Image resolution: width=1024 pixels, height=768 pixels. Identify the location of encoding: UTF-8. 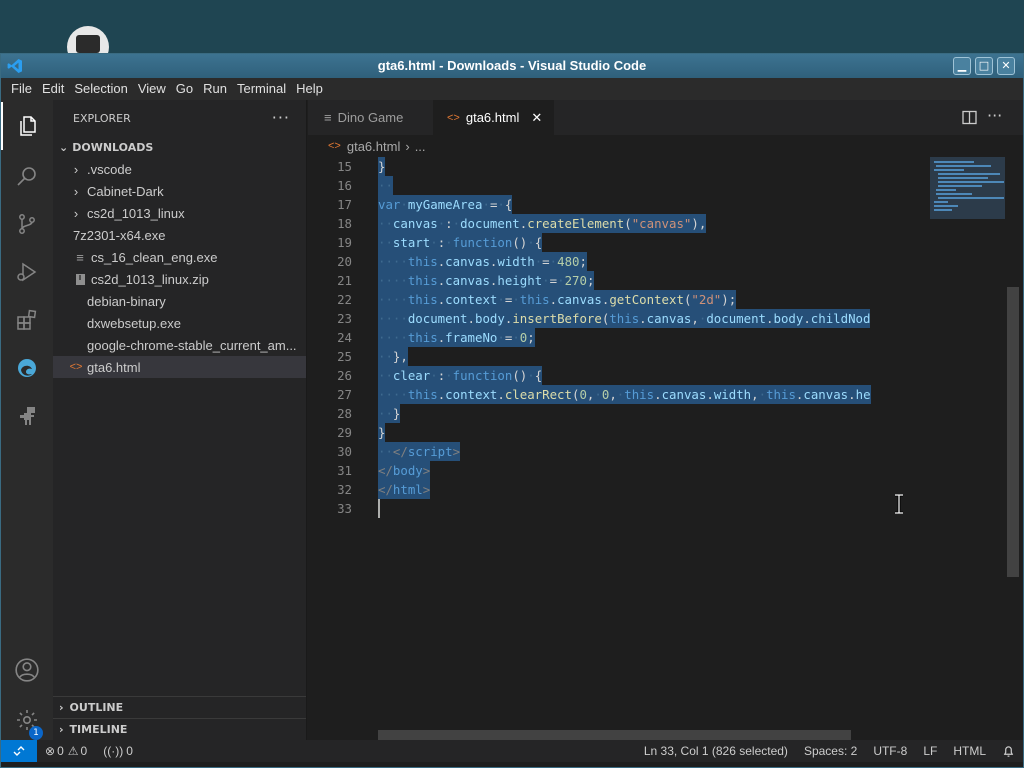
(890, 751).